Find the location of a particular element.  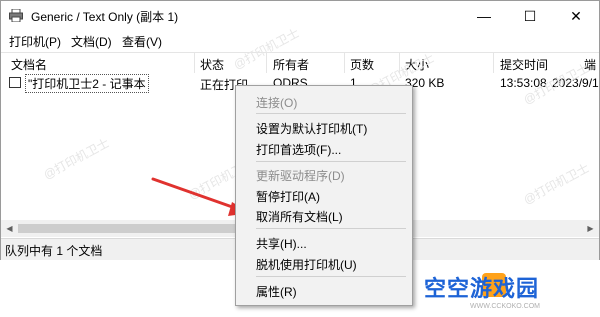

scroll-left-icon: ◀ is located at coordinates (9, 228).